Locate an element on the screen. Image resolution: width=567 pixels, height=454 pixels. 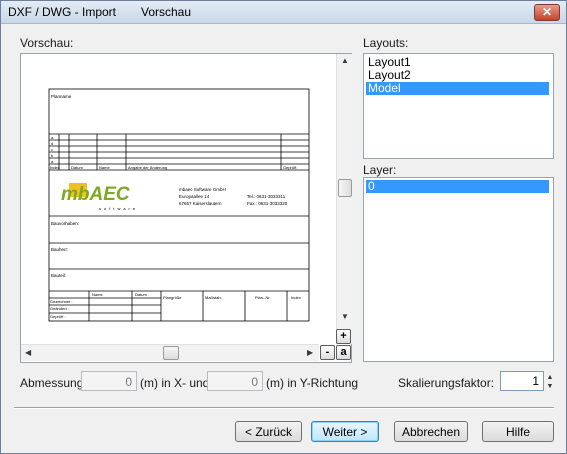
close-button: ✕ is located at coordinates (547, 12).